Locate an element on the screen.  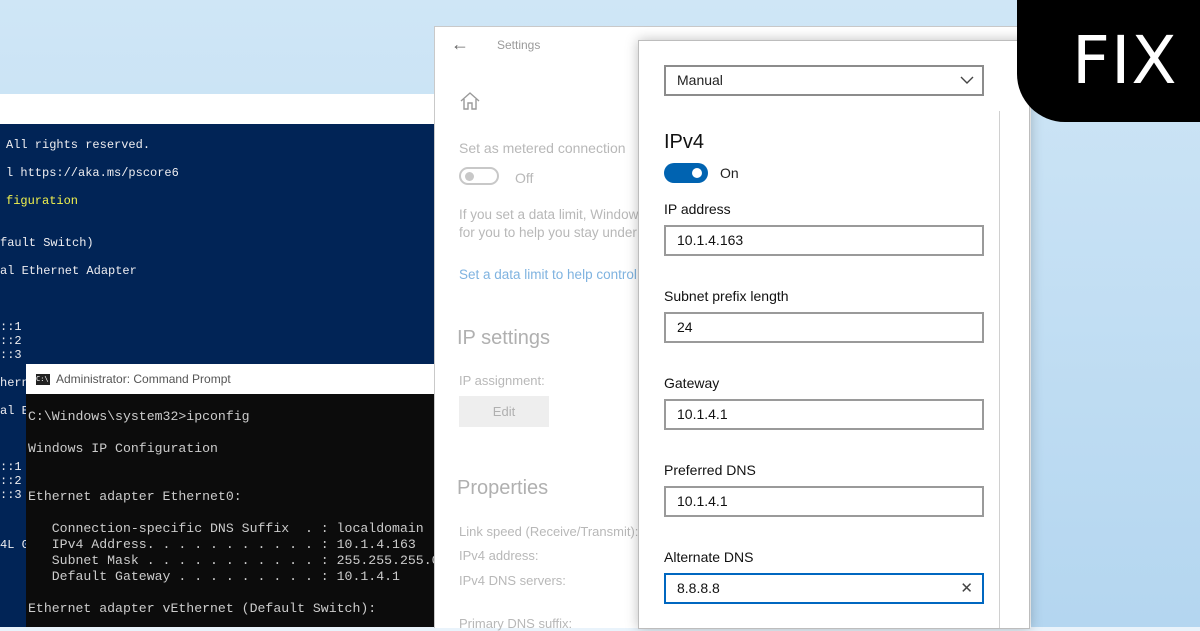
back-arrow-icon: ← is located at coordinates (460, 44).